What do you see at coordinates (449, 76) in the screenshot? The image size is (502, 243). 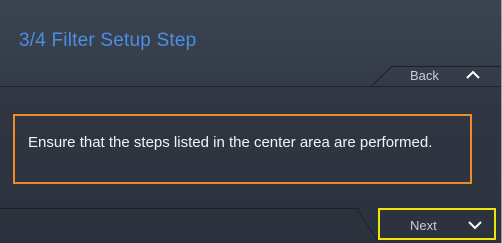 I see `back-button: Back` at bounding box center [449, 76].